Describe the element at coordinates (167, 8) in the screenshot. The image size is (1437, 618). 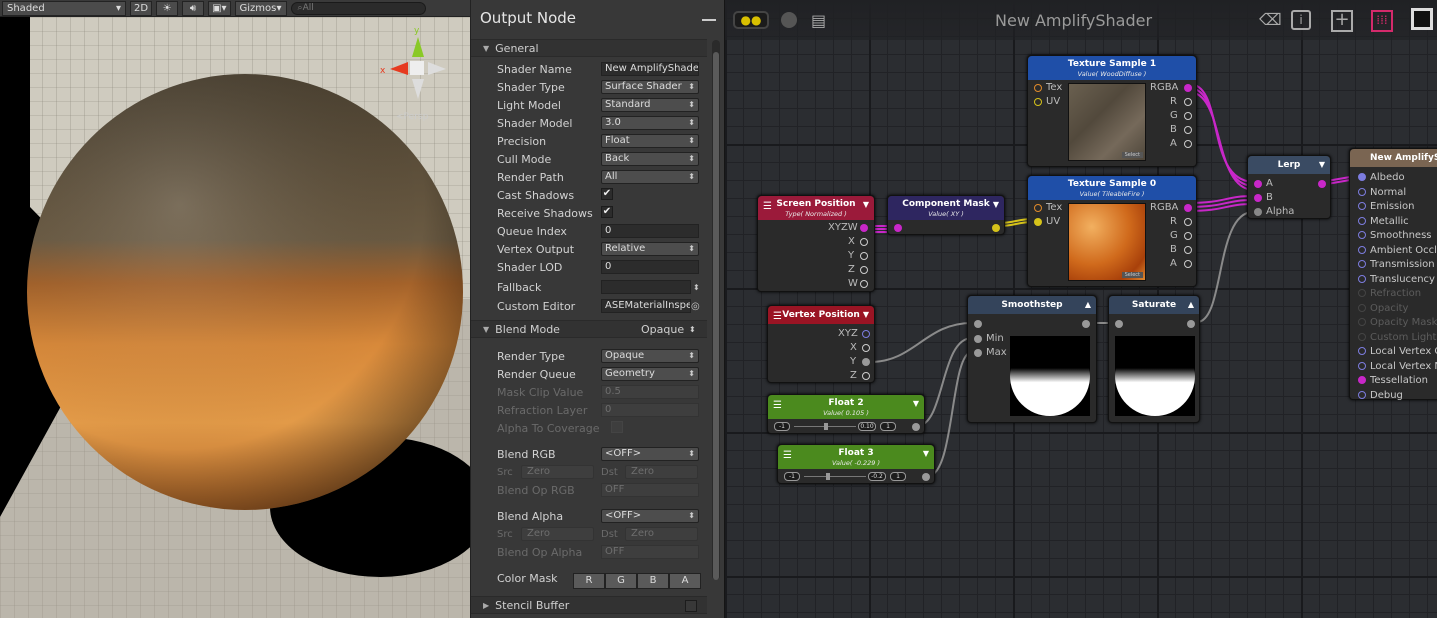
I see `lighting-toggle-icon: ☀` at that location.